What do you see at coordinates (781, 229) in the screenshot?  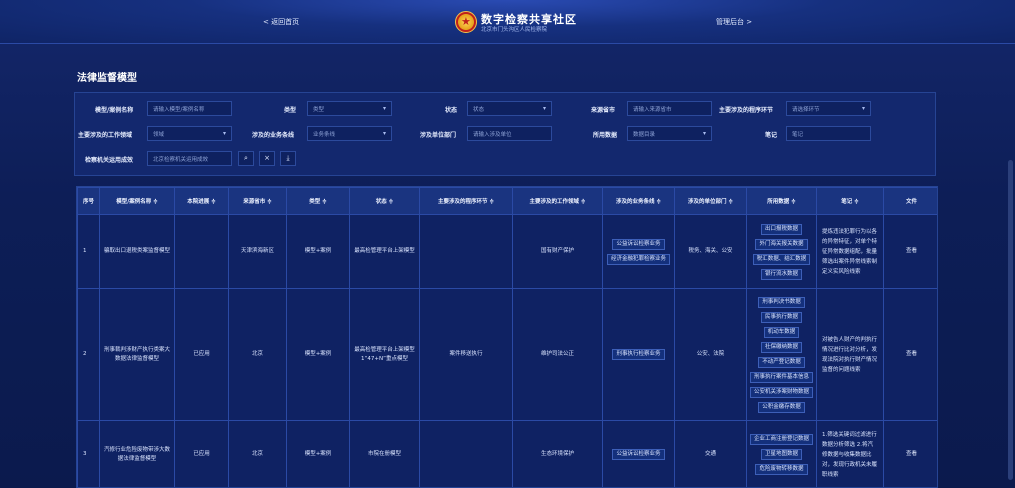 I see `data-chip: 出口报税数据` at bounding box center [781, 229].